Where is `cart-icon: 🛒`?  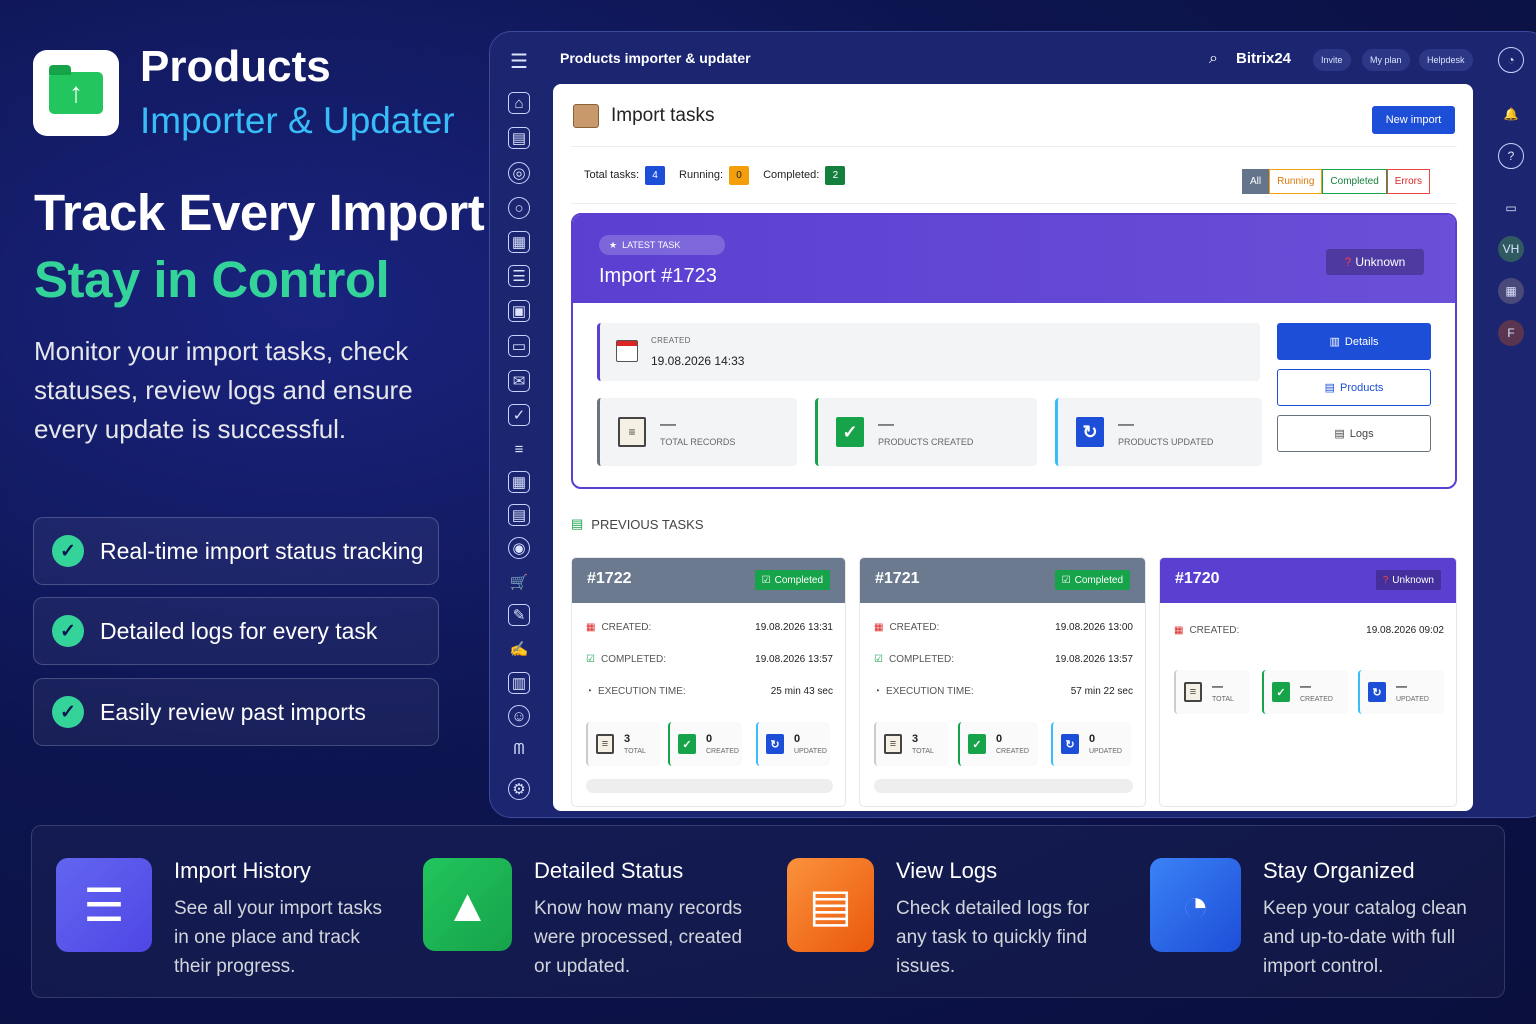
cart-icon: 🛒 is located at coordinates (519, 582).